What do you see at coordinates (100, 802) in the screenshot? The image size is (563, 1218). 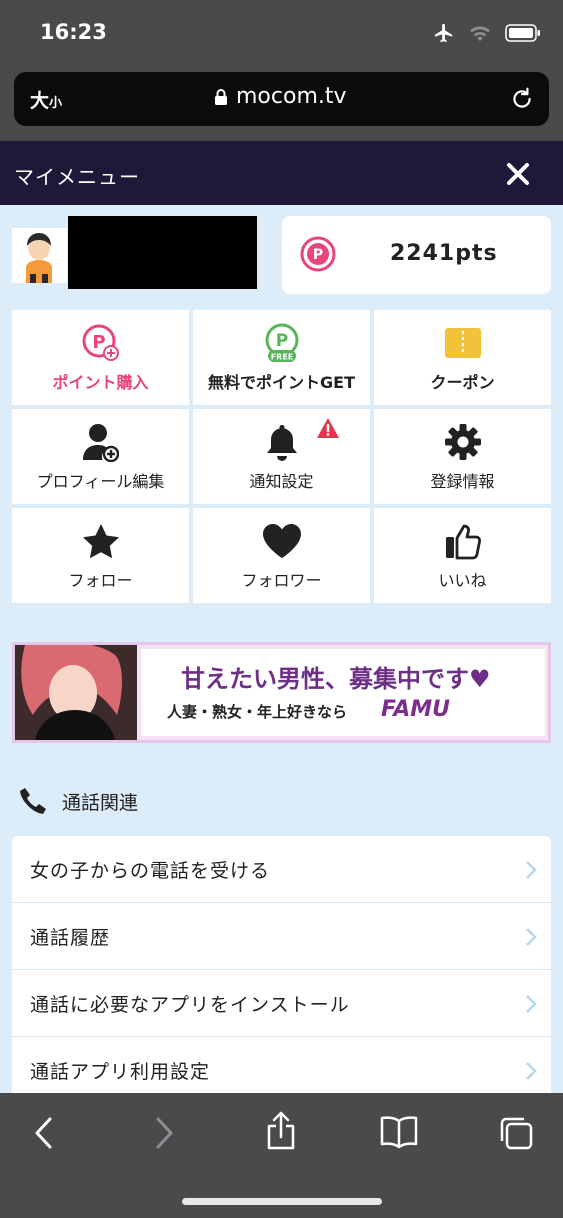 I see `section-title: 通話関連` at bounding box center [100, 802].